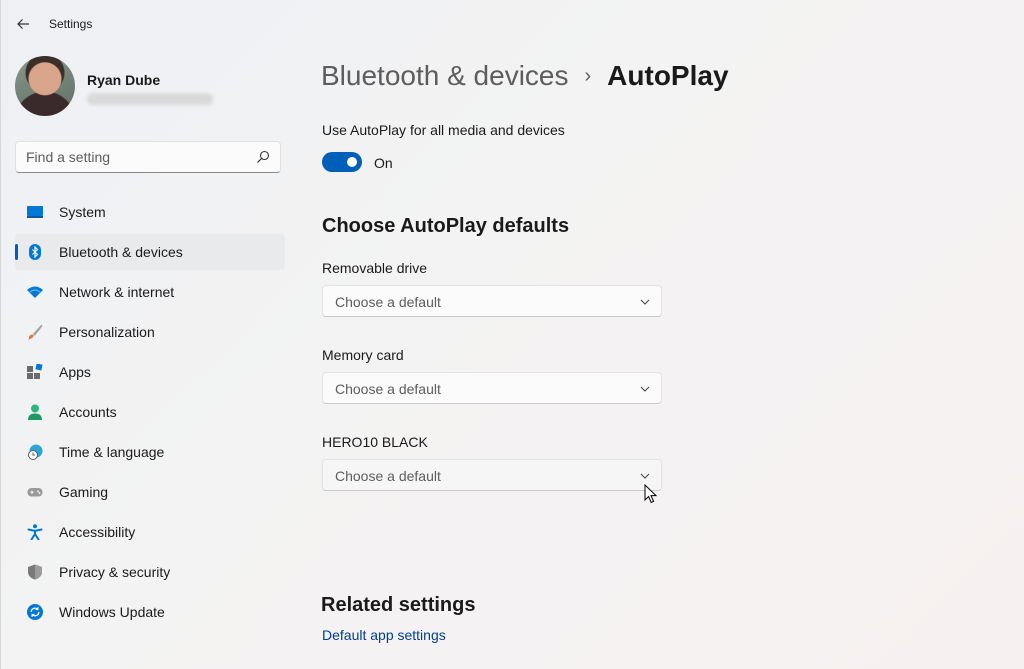 Image resolution: width=1024 pixels, height=669 pixels. I want to click on search-icon, so click(263, 157).